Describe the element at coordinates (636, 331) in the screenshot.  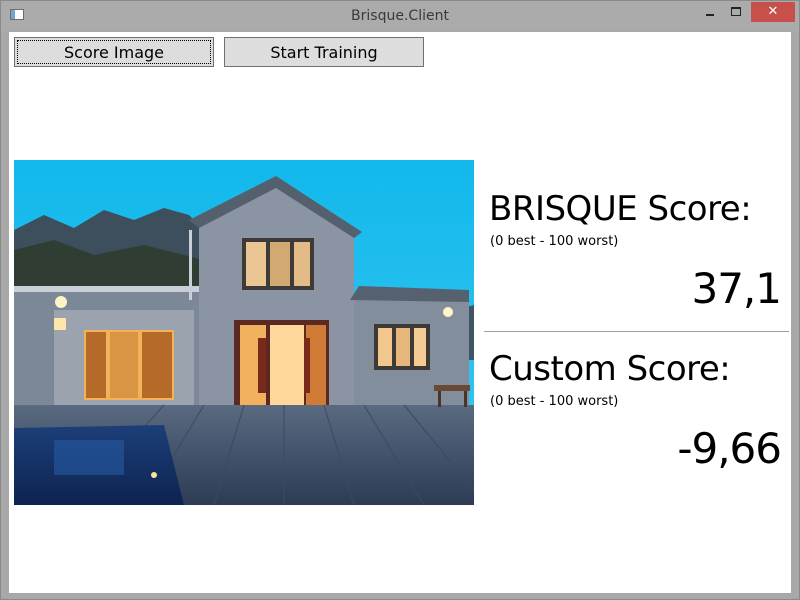
I see `score-divider` at that location.